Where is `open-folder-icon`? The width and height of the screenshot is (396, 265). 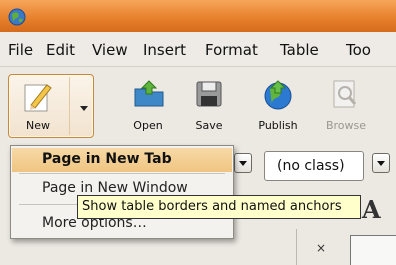 open-folder-icon is located at coordinates (149, 94).